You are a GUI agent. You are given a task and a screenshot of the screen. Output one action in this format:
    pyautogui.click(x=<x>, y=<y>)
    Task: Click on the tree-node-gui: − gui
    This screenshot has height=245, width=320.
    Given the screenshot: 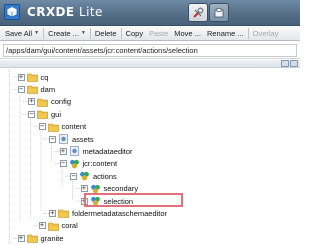 What is the action you would take?
    pyautogui.click(x=44, y=114)
    